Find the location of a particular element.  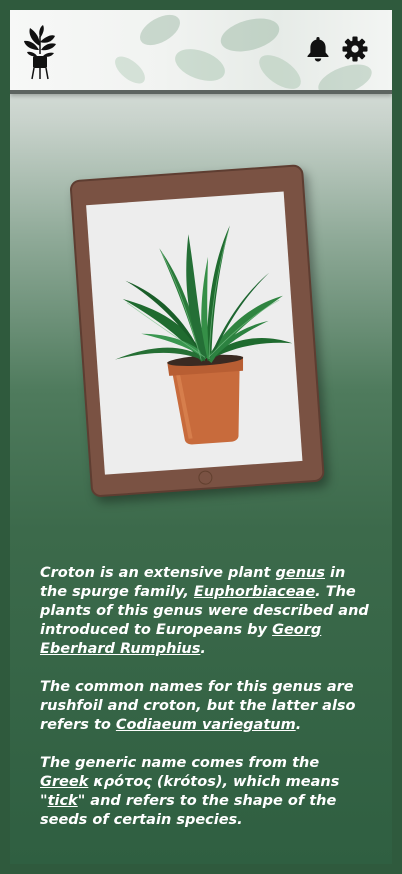

link-tick: tick is located at coordinates (63, 801).